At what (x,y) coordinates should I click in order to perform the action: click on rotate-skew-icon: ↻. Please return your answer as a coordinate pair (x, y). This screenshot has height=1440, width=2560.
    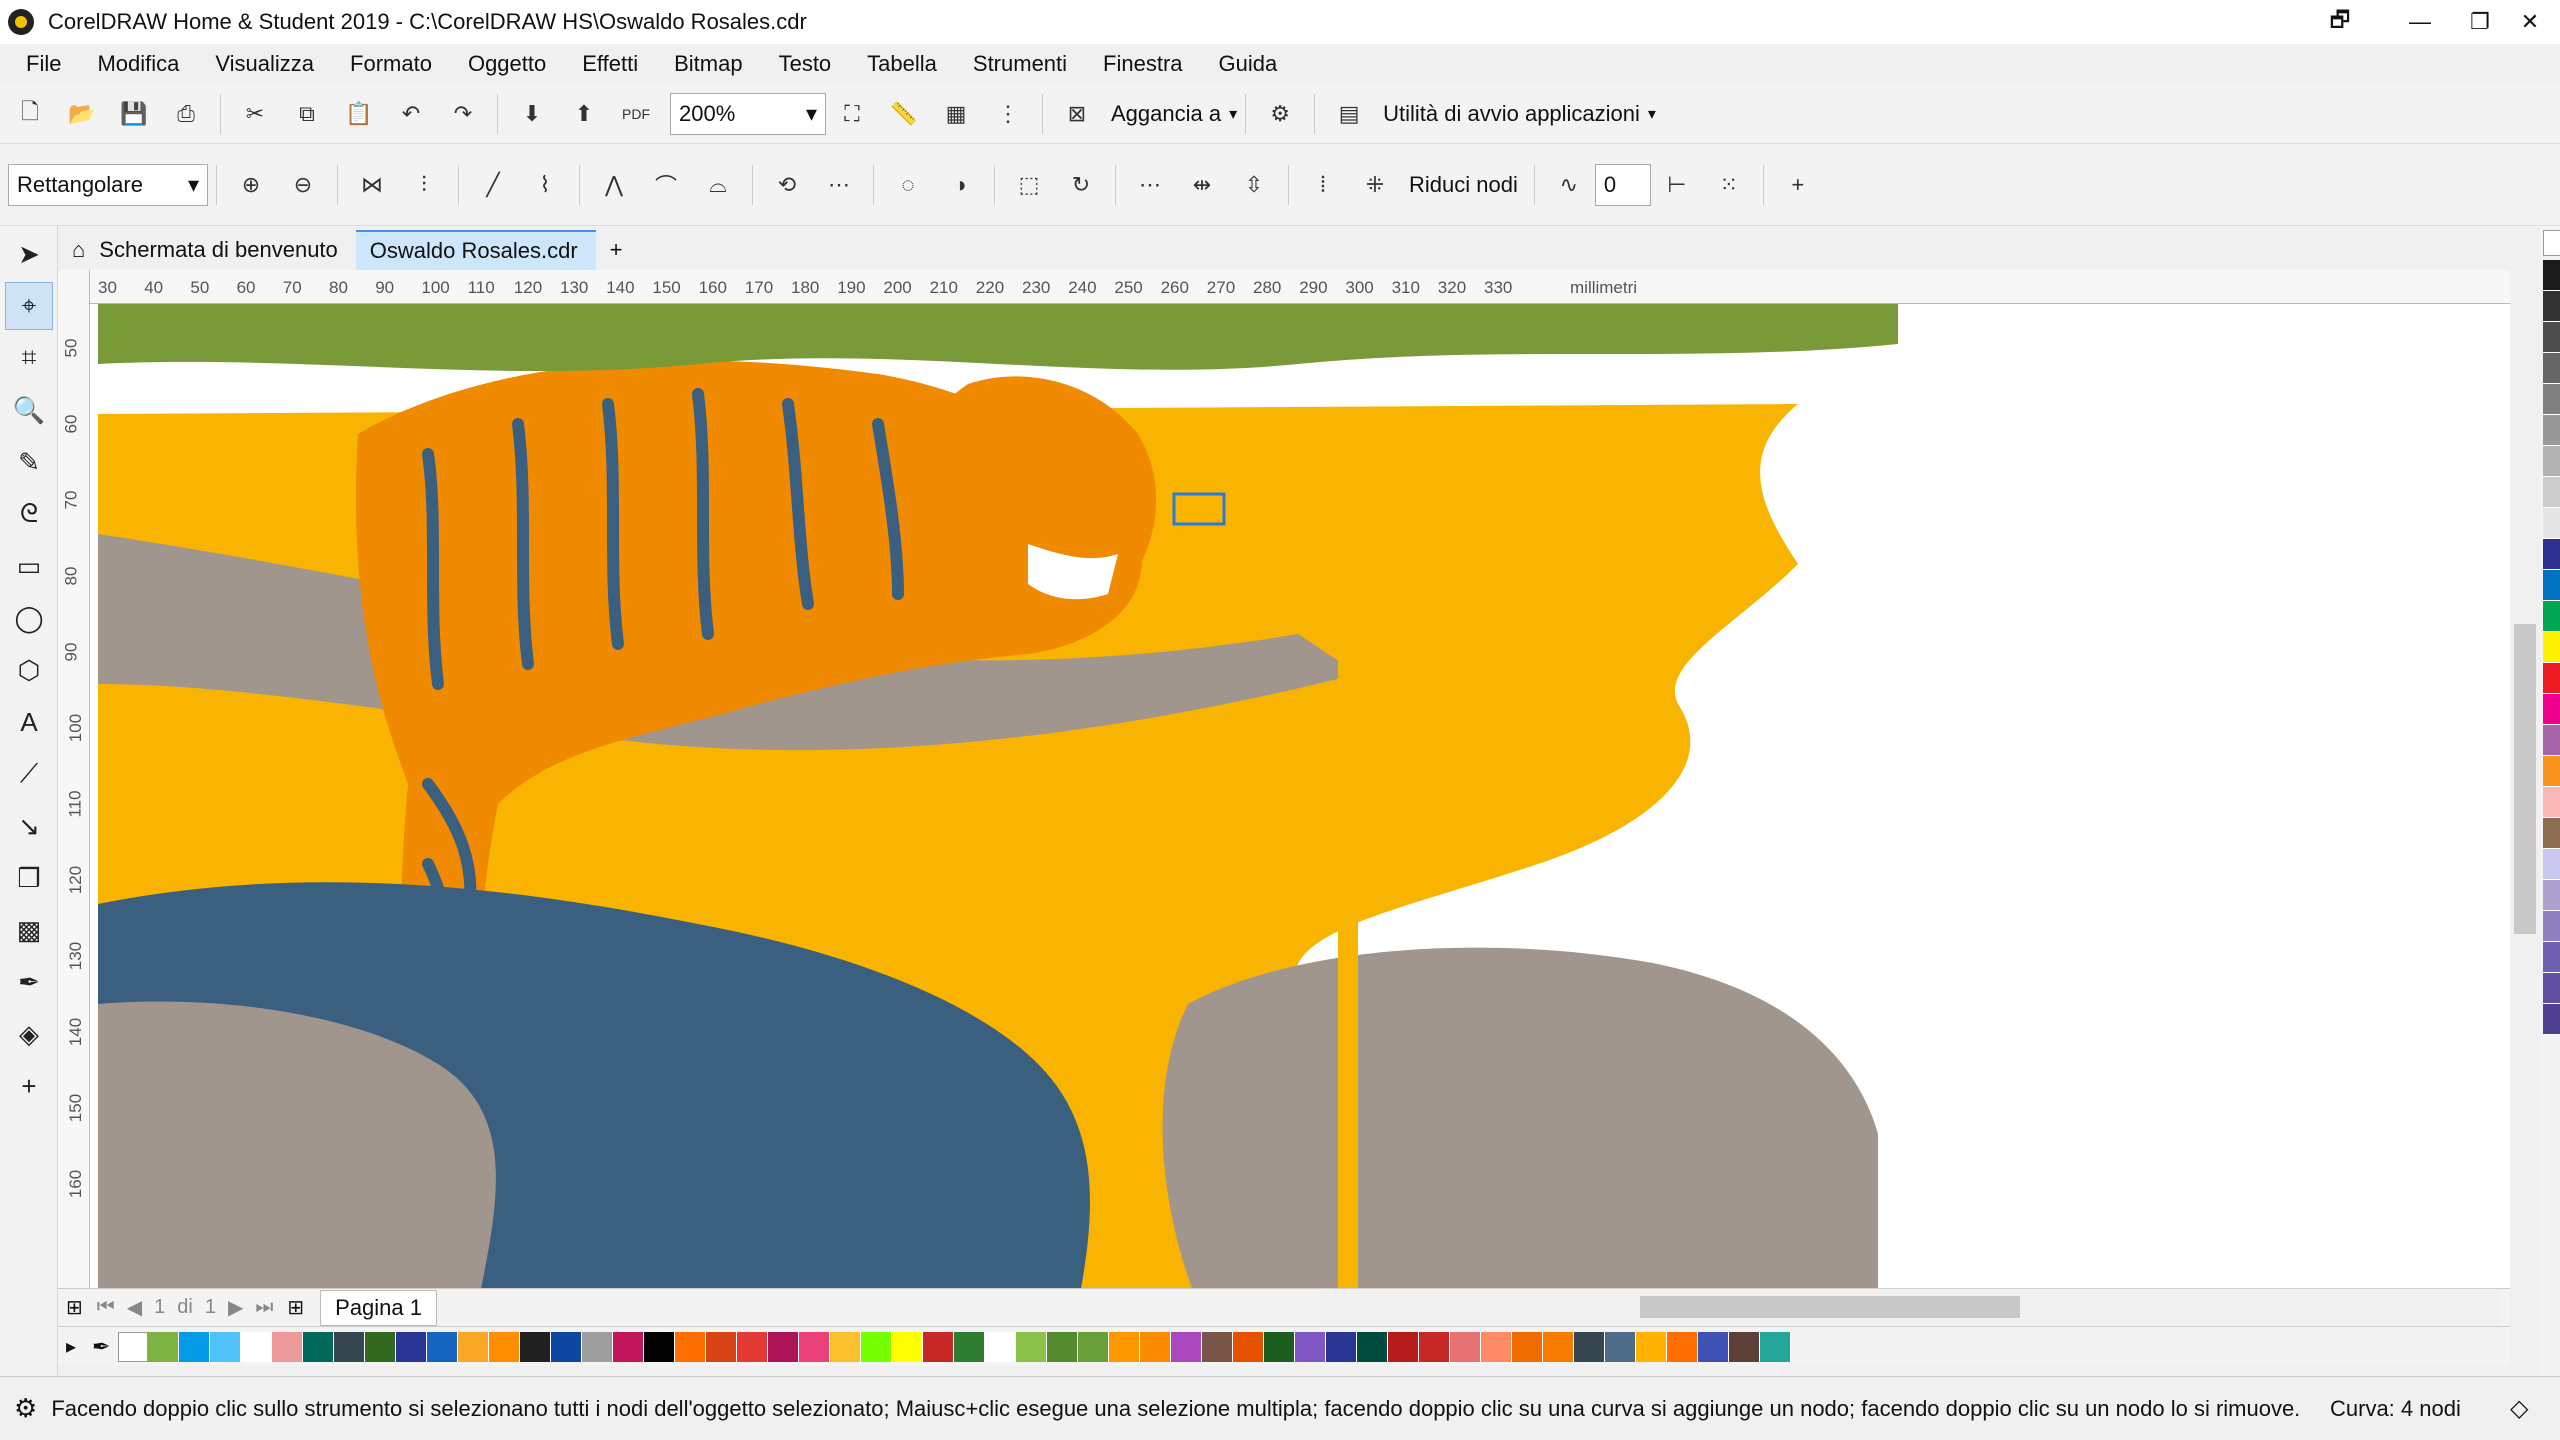
    Looking at the image, I should click on (1081, 185).